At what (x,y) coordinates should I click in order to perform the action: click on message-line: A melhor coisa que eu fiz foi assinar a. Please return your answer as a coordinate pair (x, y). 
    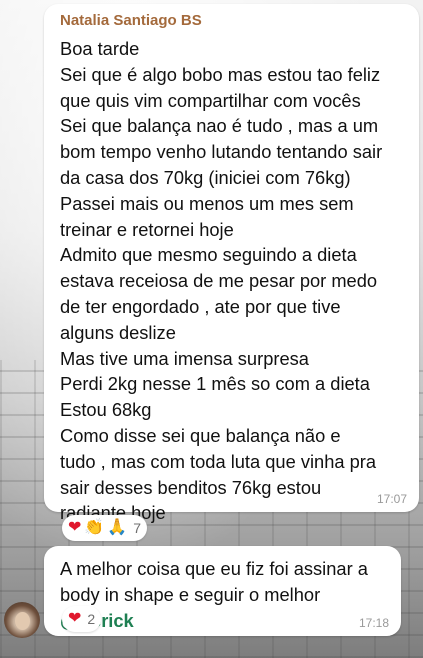
    Looking at the image, I should click on (214, 568).